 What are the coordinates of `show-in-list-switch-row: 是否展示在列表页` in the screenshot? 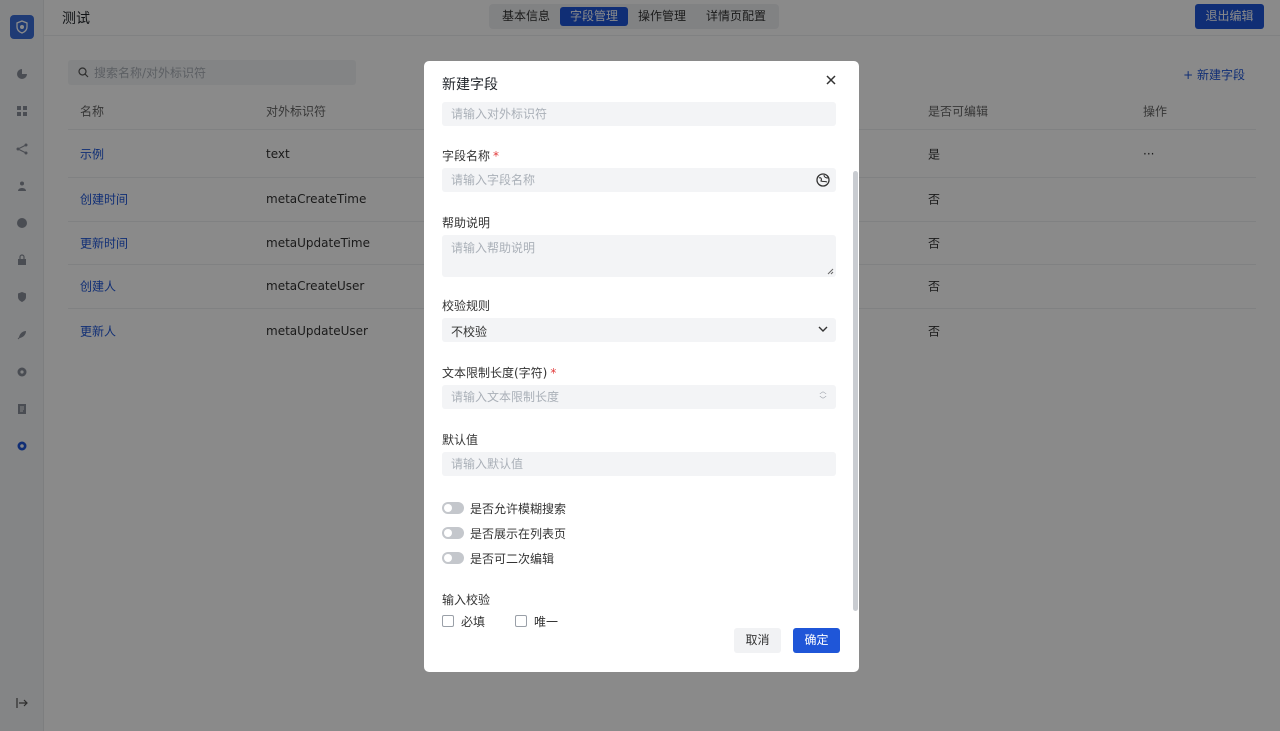 It's located at (504, 533).